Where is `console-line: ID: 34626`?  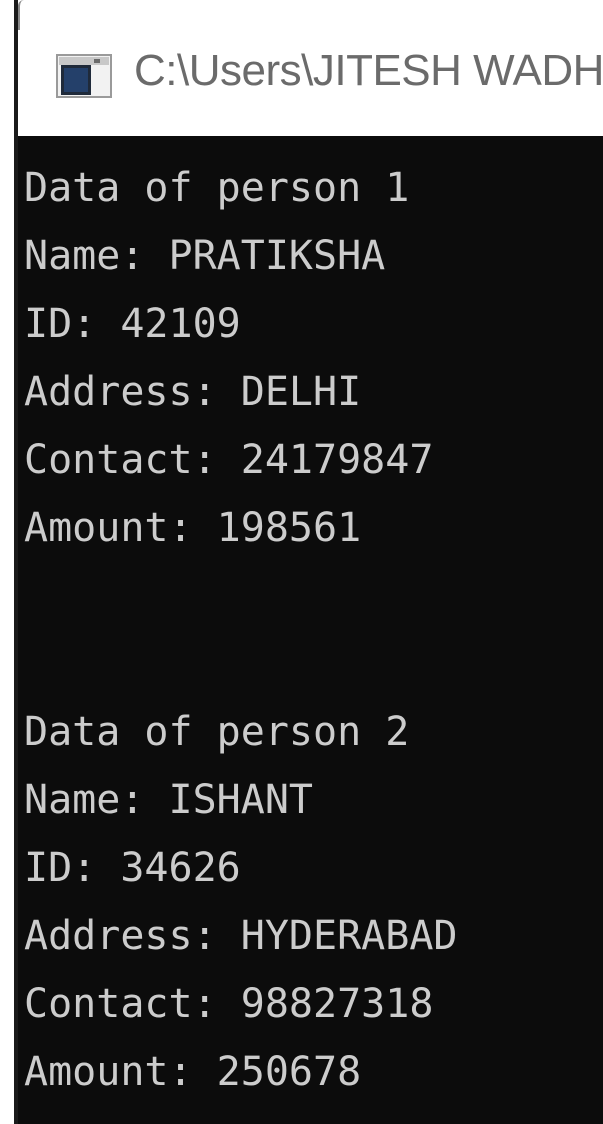 console-line: ID: 34626 is located at coordinates (132, 868).